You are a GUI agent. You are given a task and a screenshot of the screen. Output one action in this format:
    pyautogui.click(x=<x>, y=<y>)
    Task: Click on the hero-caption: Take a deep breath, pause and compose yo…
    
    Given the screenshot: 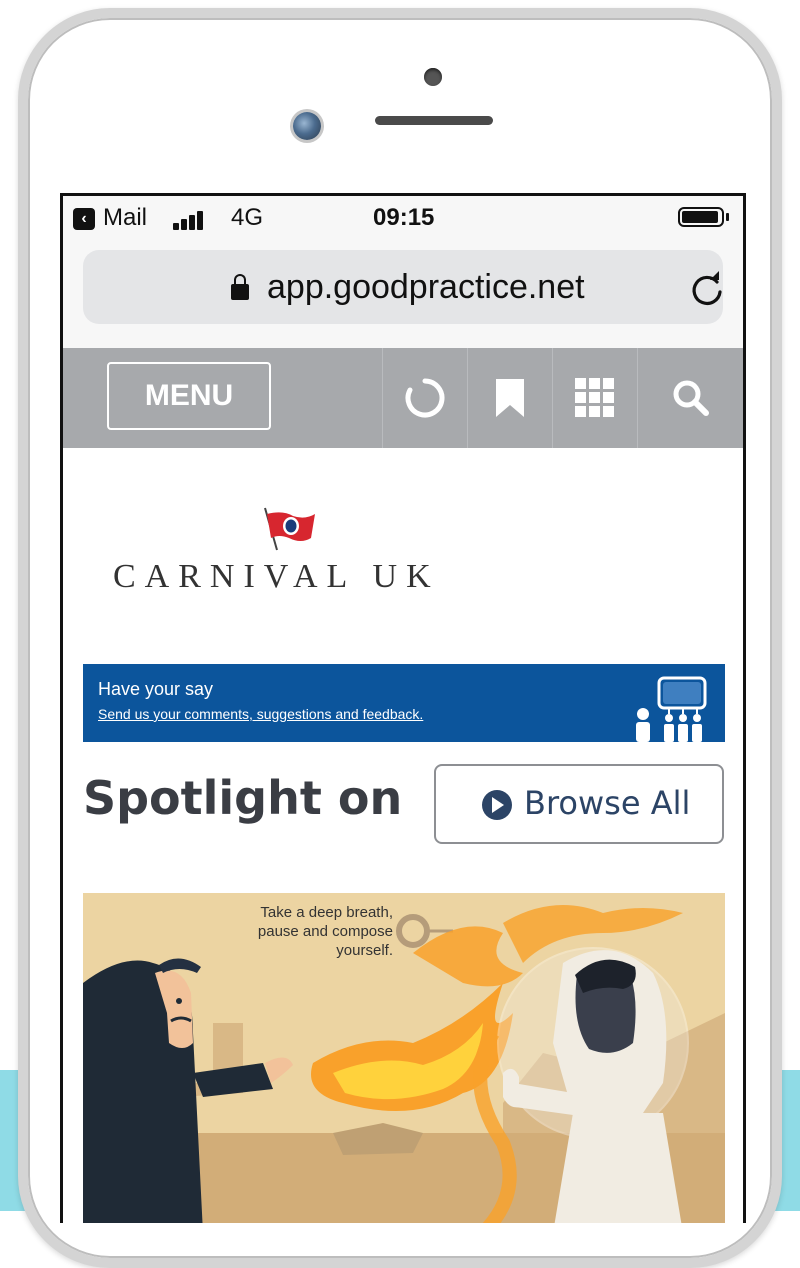 What is the action you would take?
    pyautogui.click(x=325, y=931)
    